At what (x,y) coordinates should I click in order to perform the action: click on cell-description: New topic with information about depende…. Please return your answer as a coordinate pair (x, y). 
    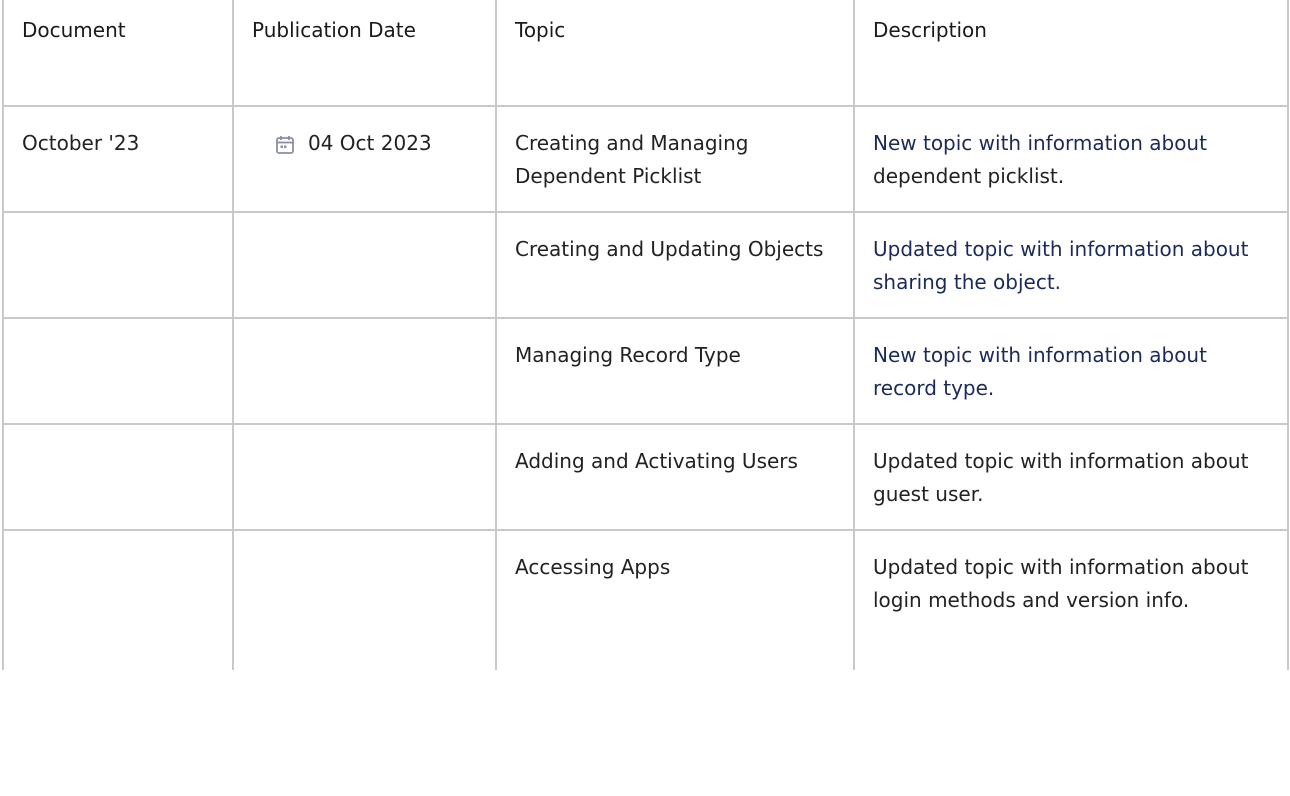
    Looking at the image, I should click on (1071, 159).